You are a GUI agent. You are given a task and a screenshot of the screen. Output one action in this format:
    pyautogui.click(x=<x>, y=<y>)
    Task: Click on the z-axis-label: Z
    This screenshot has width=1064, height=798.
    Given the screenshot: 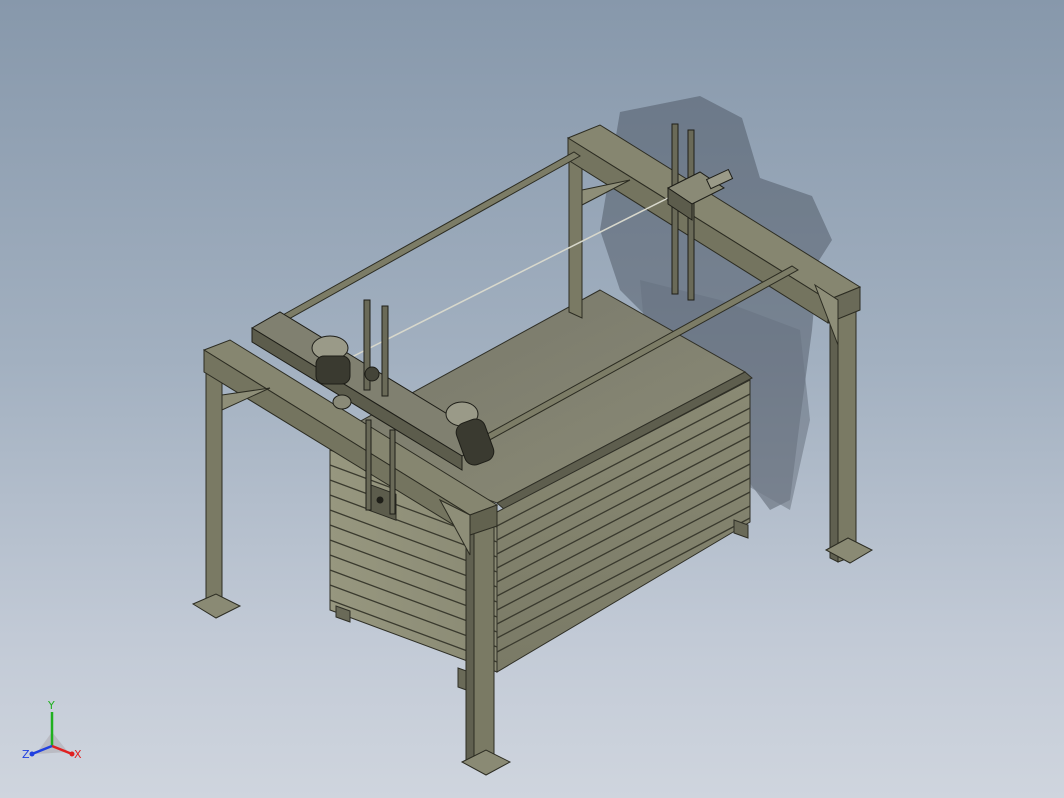 What is the action you would take?
    pyautogui.click(x=26, y=754)
    